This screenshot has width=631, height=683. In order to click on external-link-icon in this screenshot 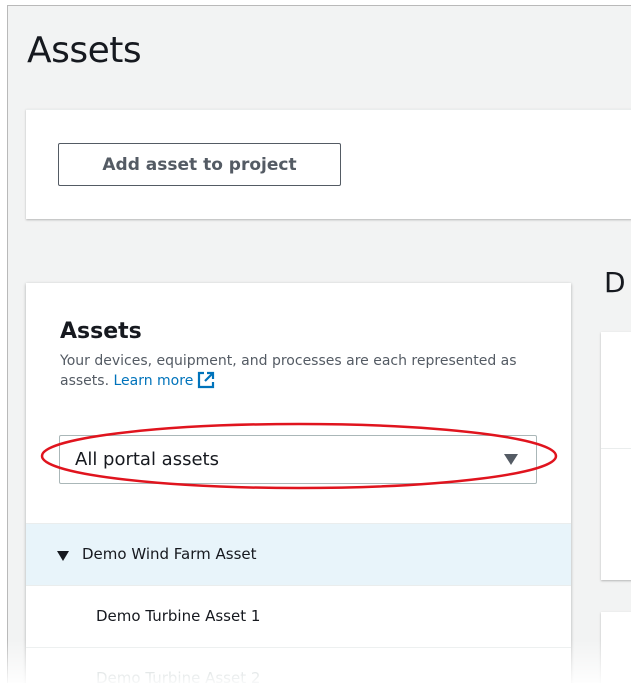, I will do `click(206, 383)`.